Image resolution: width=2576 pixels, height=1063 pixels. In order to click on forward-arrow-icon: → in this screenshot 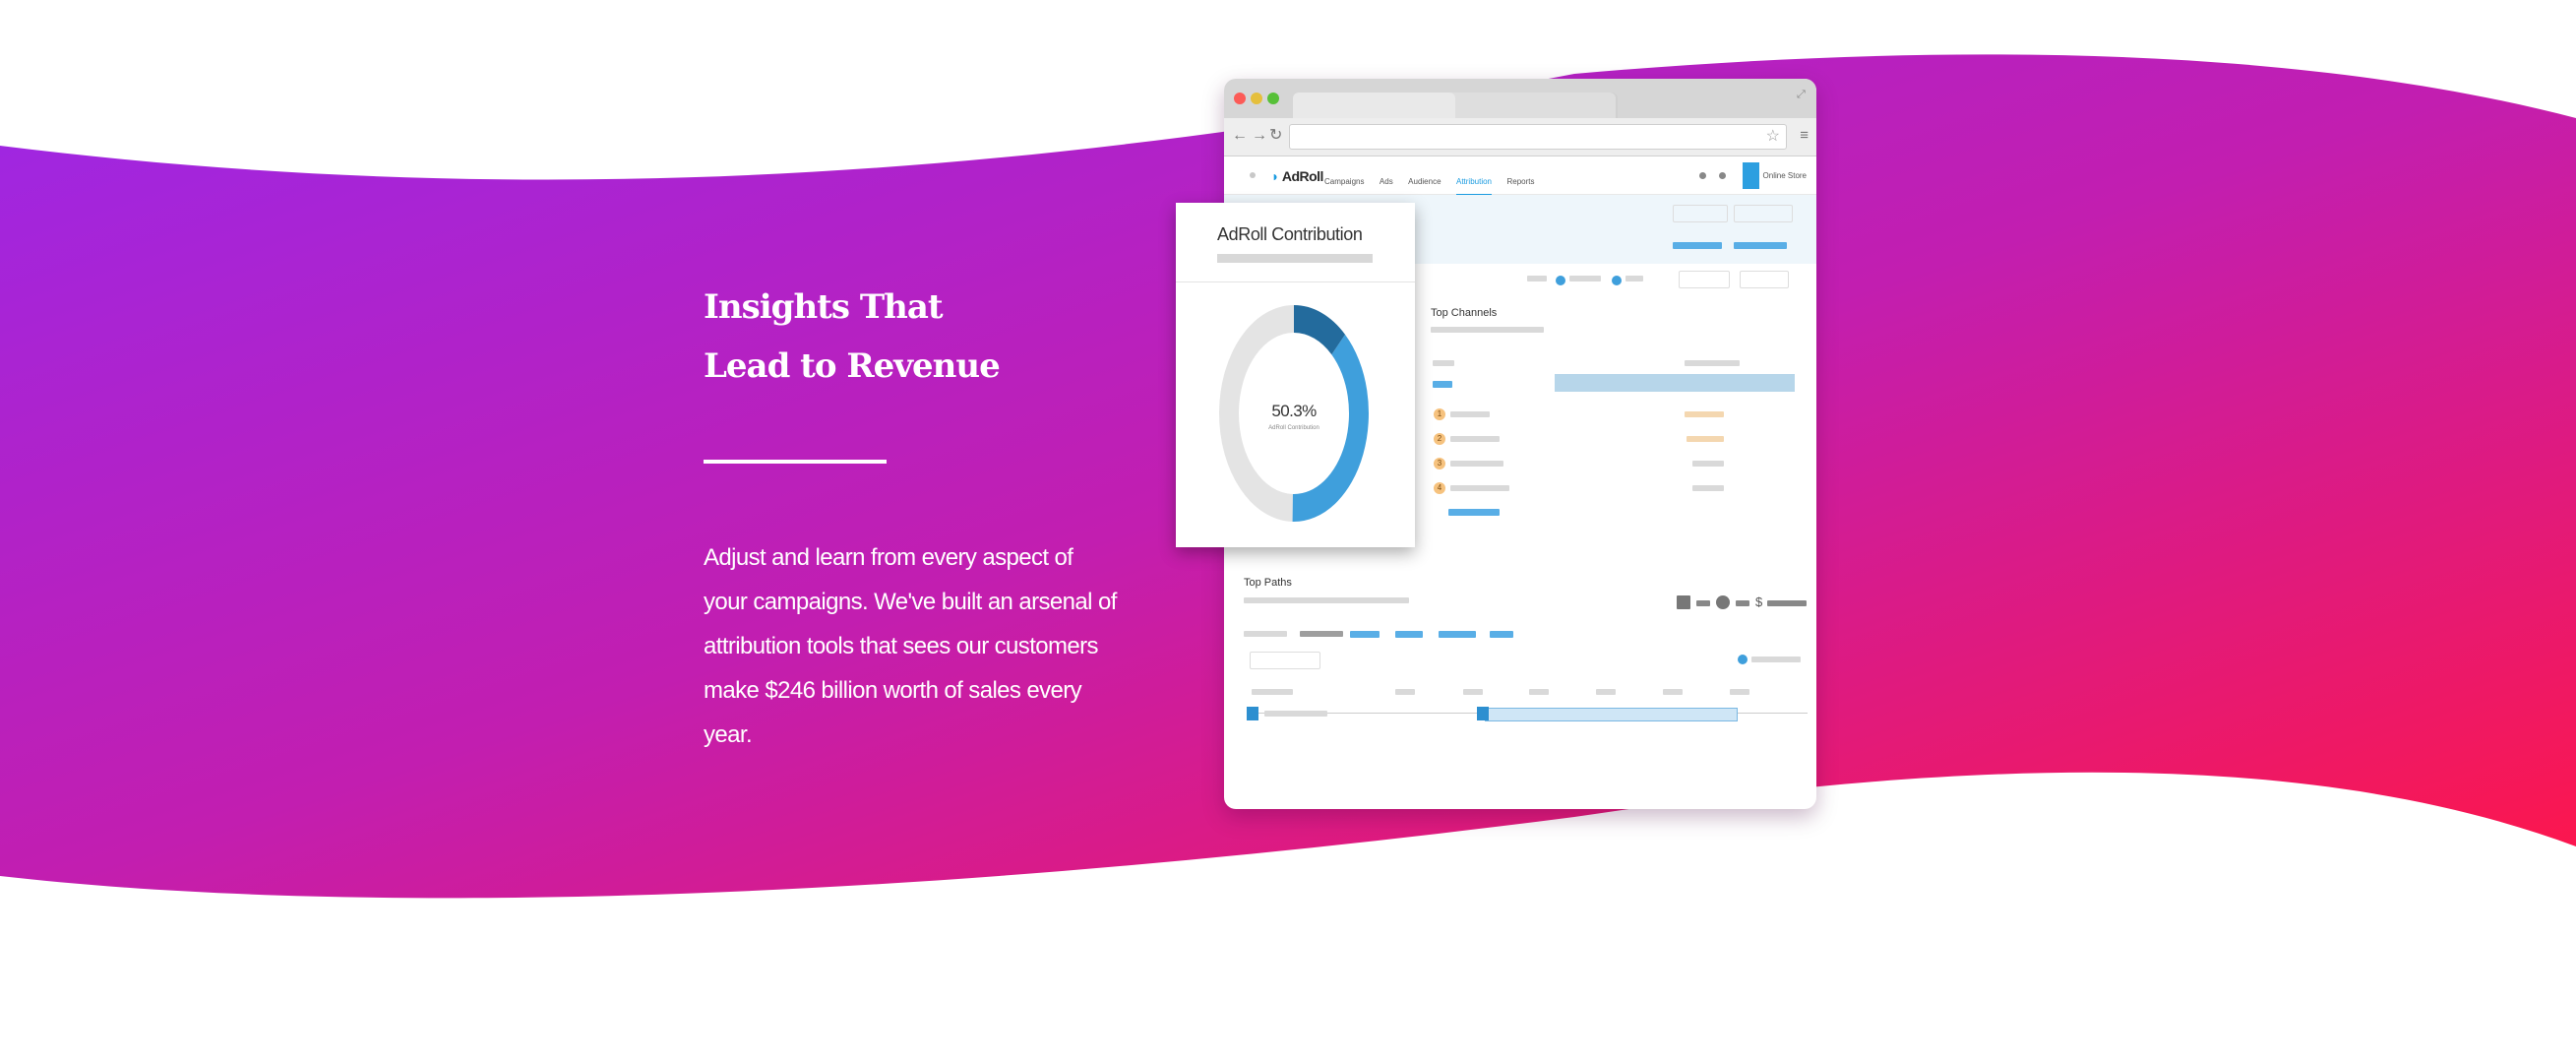, I will do `click(1259, 135)`.